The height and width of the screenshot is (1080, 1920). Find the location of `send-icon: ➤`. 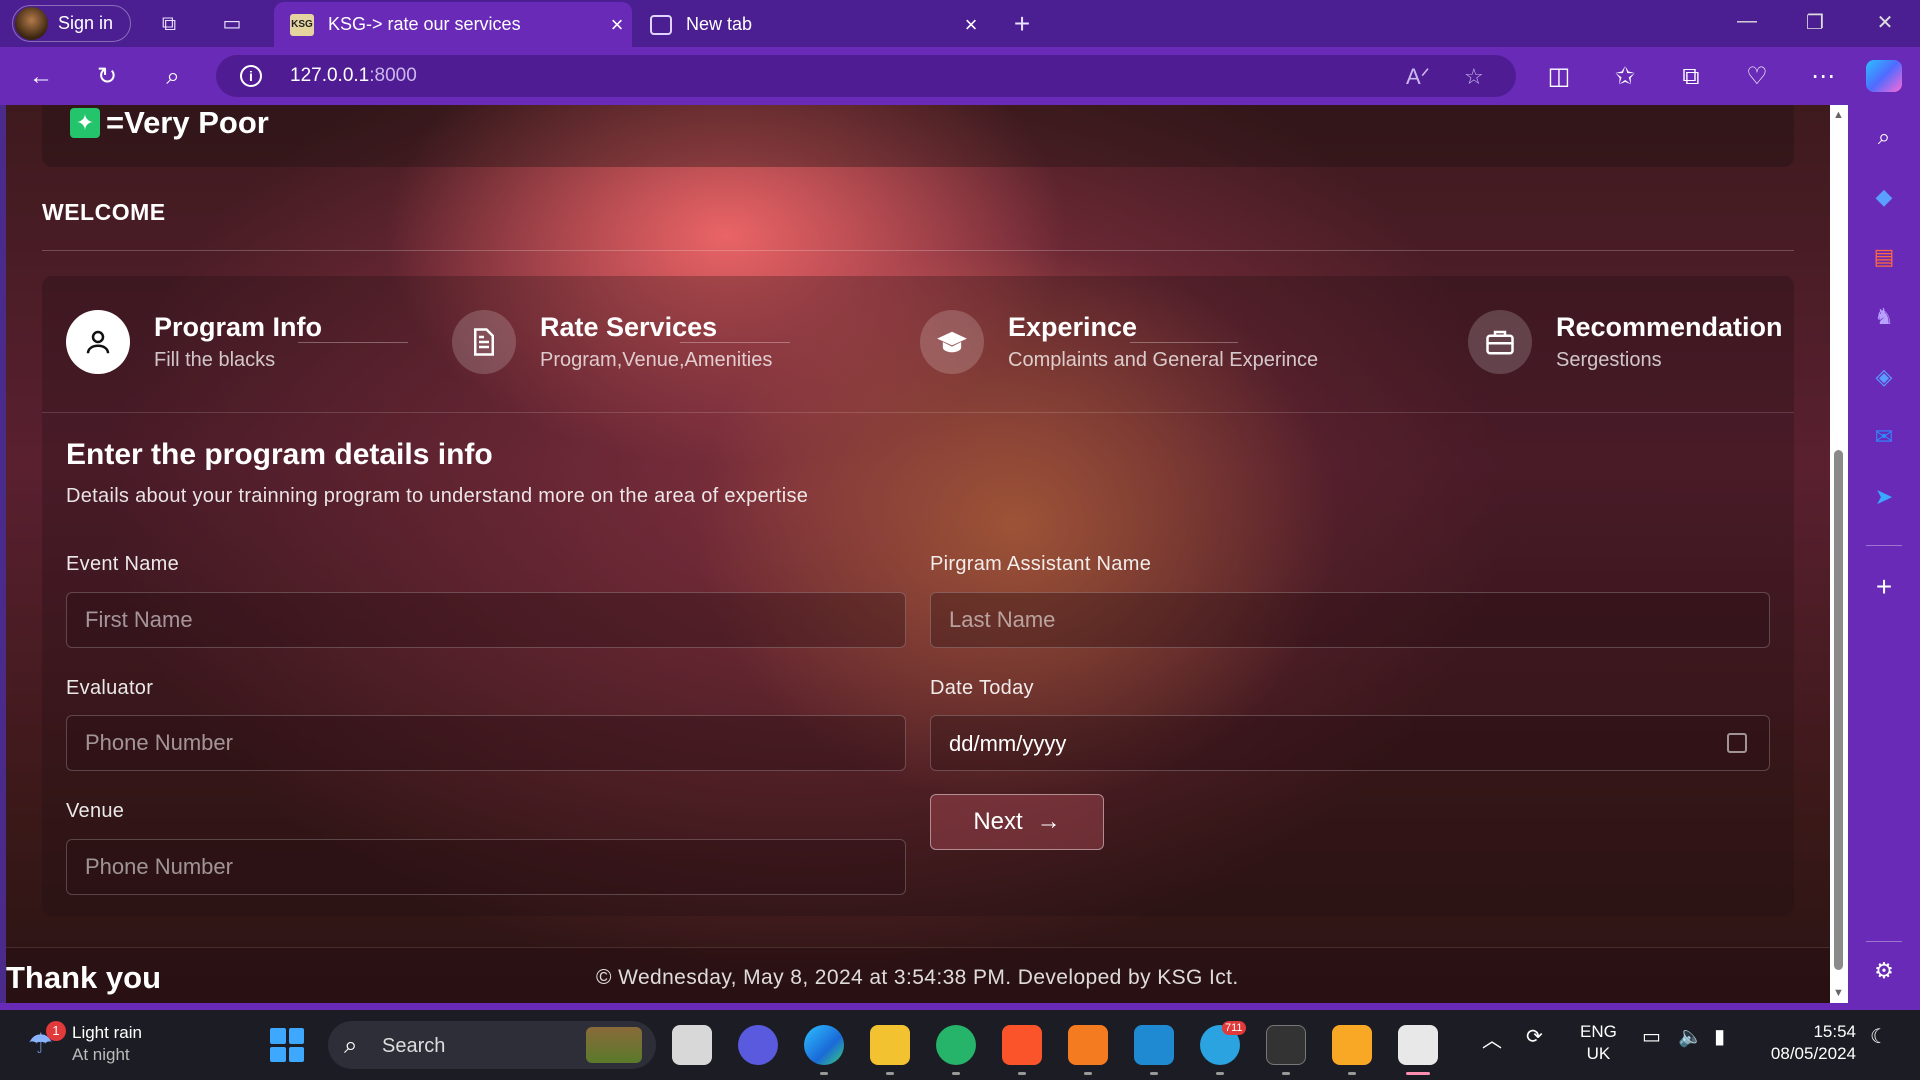

send-icon: ➤ is located at coordinates (1884, 497).